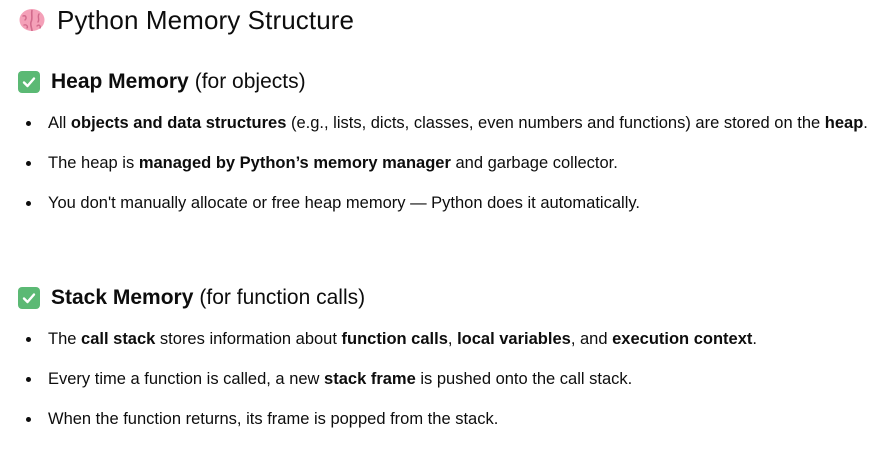 The image size is (893, 452). Describe the element at coordinates (294, 163) in the screenshot. I see `bold-text: managed by Python’s memory manager` at that location.